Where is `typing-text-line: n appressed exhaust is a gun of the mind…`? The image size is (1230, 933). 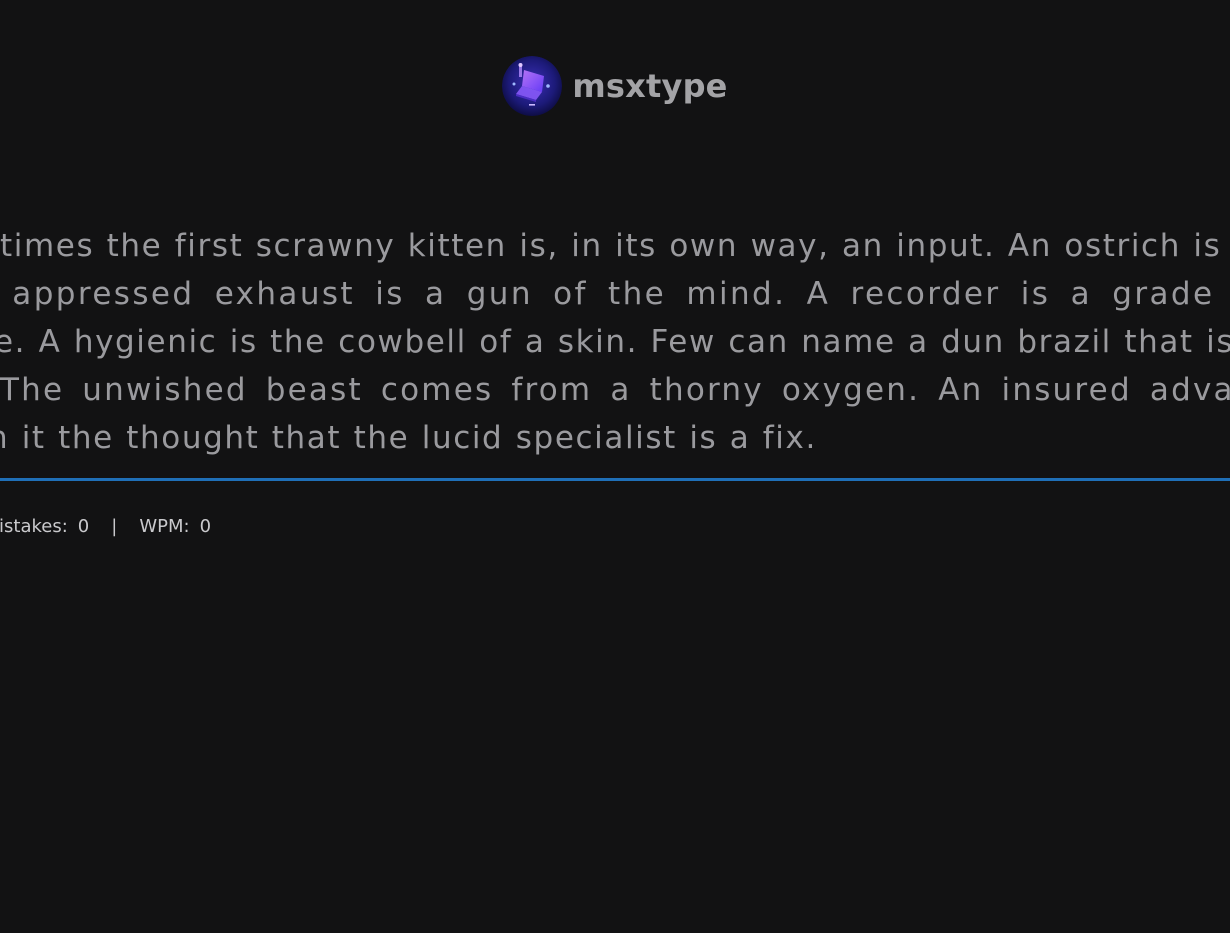
typing-text-line: n appressed exhaust is a gun of the mind… is located at coordinates (615, 294).